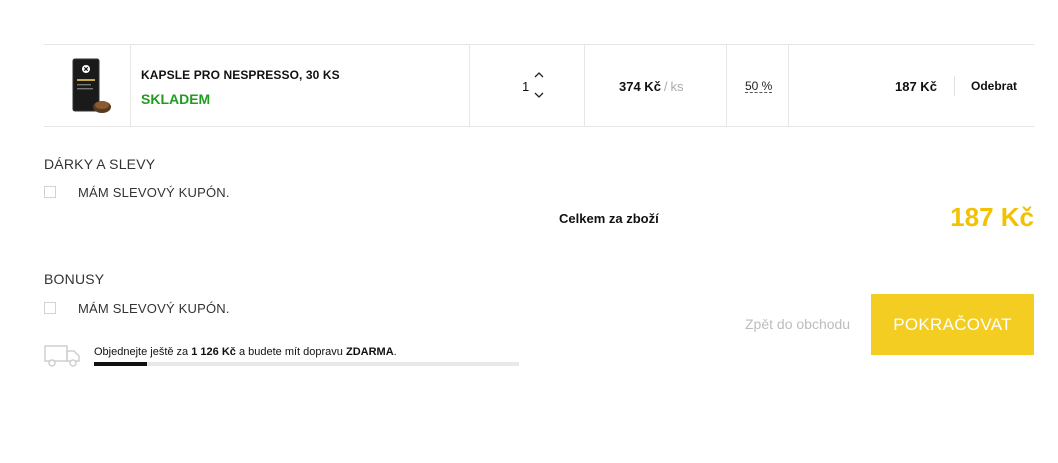 The width and height of the screenshot is (1058, 463). I want to click on product-image-cell, so click(87, 85).